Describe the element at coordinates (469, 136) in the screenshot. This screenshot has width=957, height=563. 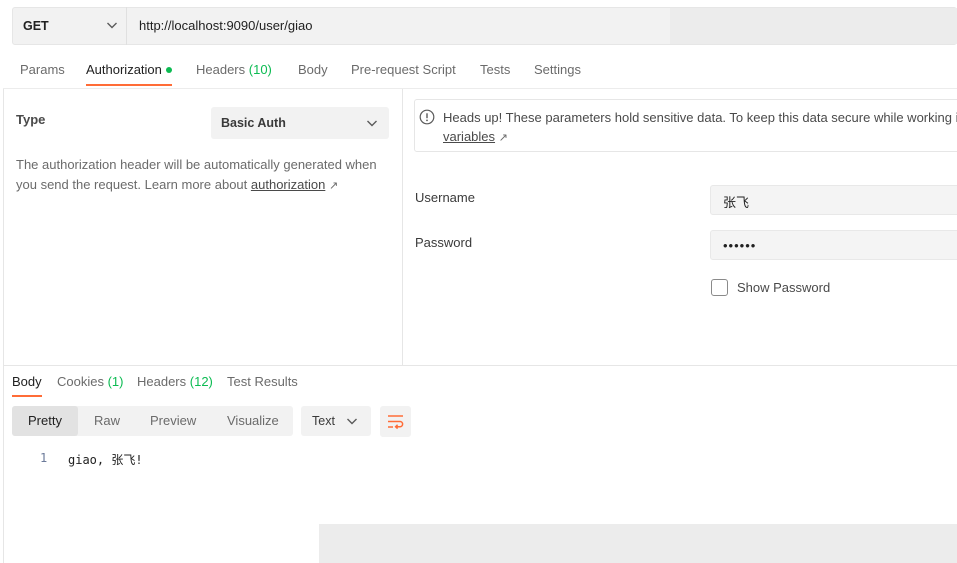
I see `variables-link-label: variables` at that location.